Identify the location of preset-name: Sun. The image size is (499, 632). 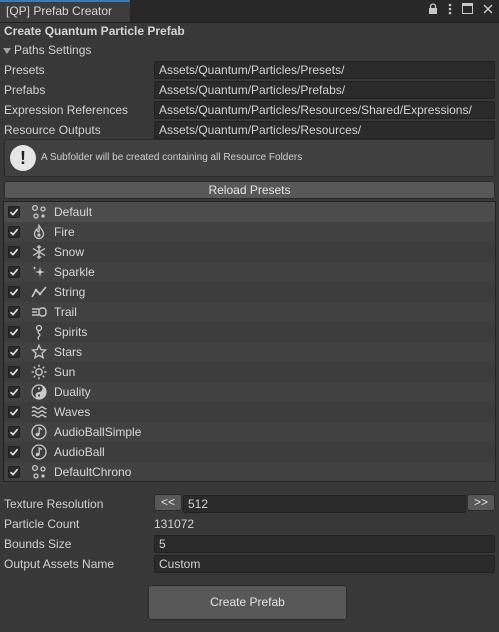
(65, 372).